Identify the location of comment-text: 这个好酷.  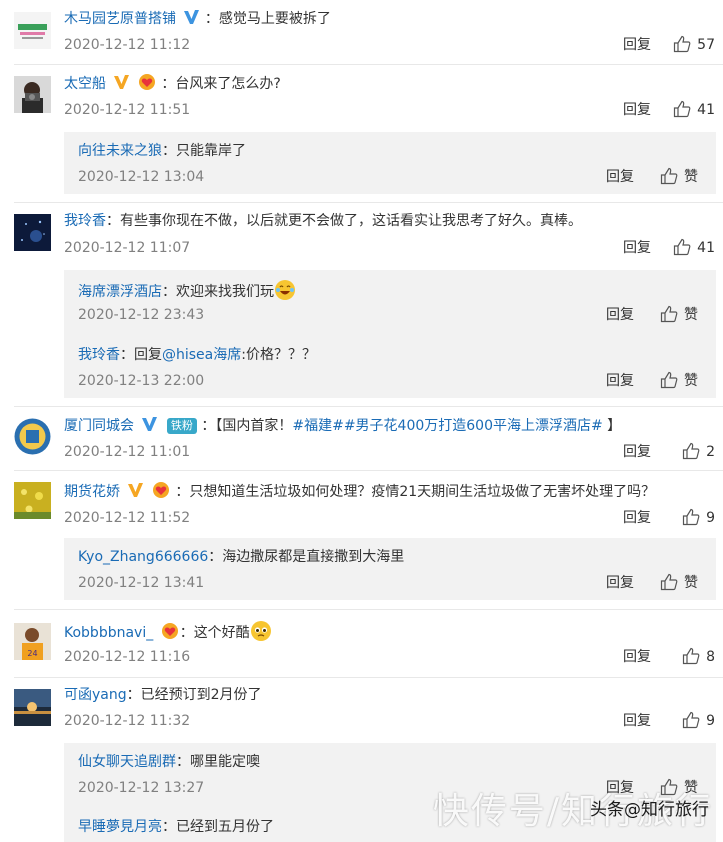
(221, 633).